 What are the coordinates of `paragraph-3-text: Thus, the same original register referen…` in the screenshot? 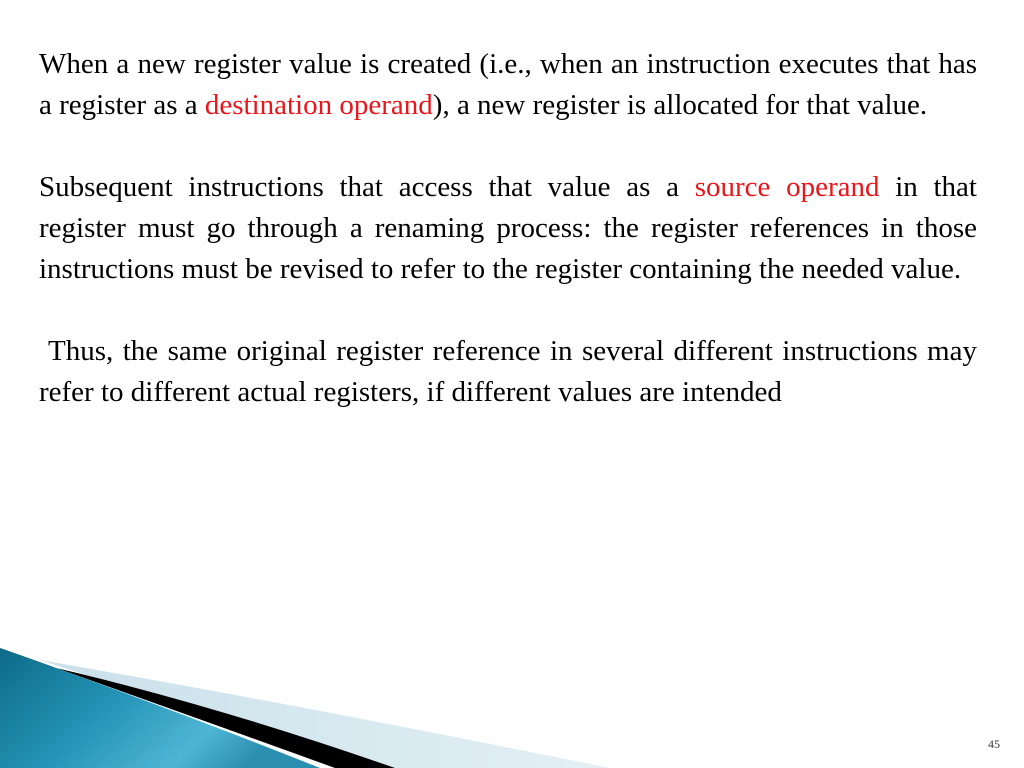 It's located at (508, 371).